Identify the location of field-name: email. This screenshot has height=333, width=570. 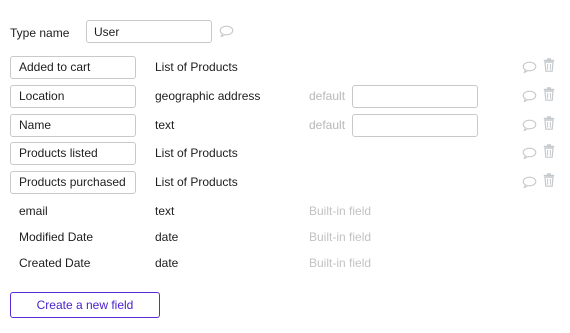
(33, 211).